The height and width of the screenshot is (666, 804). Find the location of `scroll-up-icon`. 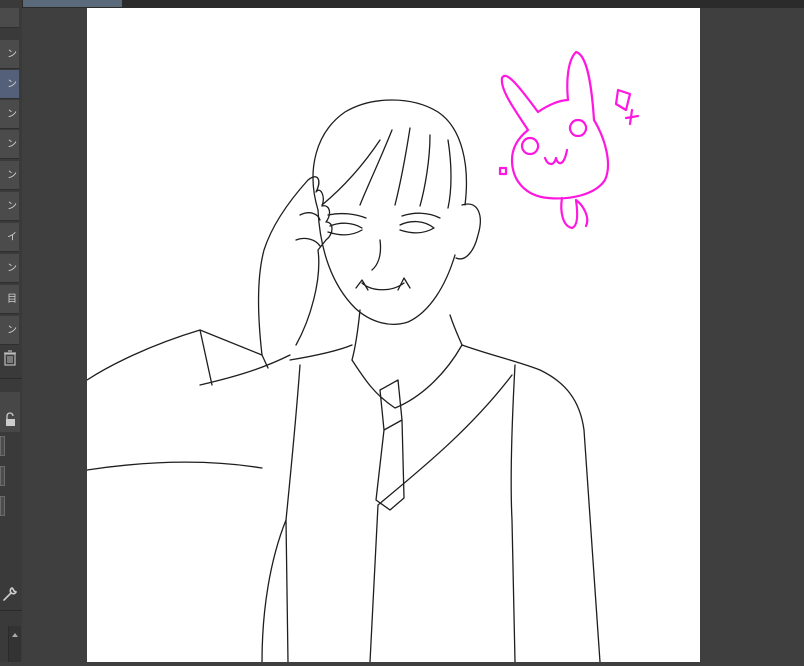

scroll-up-icon is located at coordinates (15, 635).